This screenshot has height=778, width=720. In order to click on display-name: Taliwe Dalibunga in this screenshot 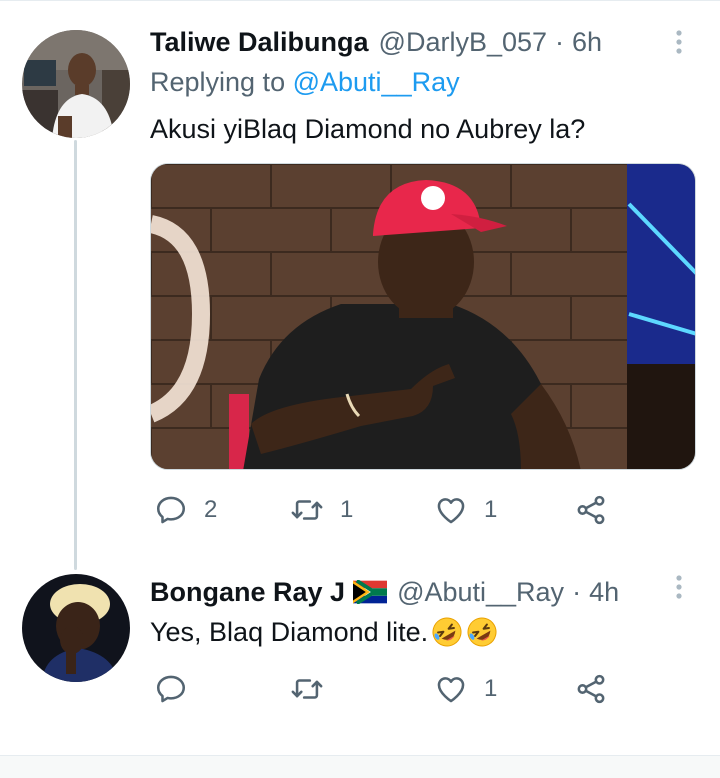, I will do `click(259, 42)`.